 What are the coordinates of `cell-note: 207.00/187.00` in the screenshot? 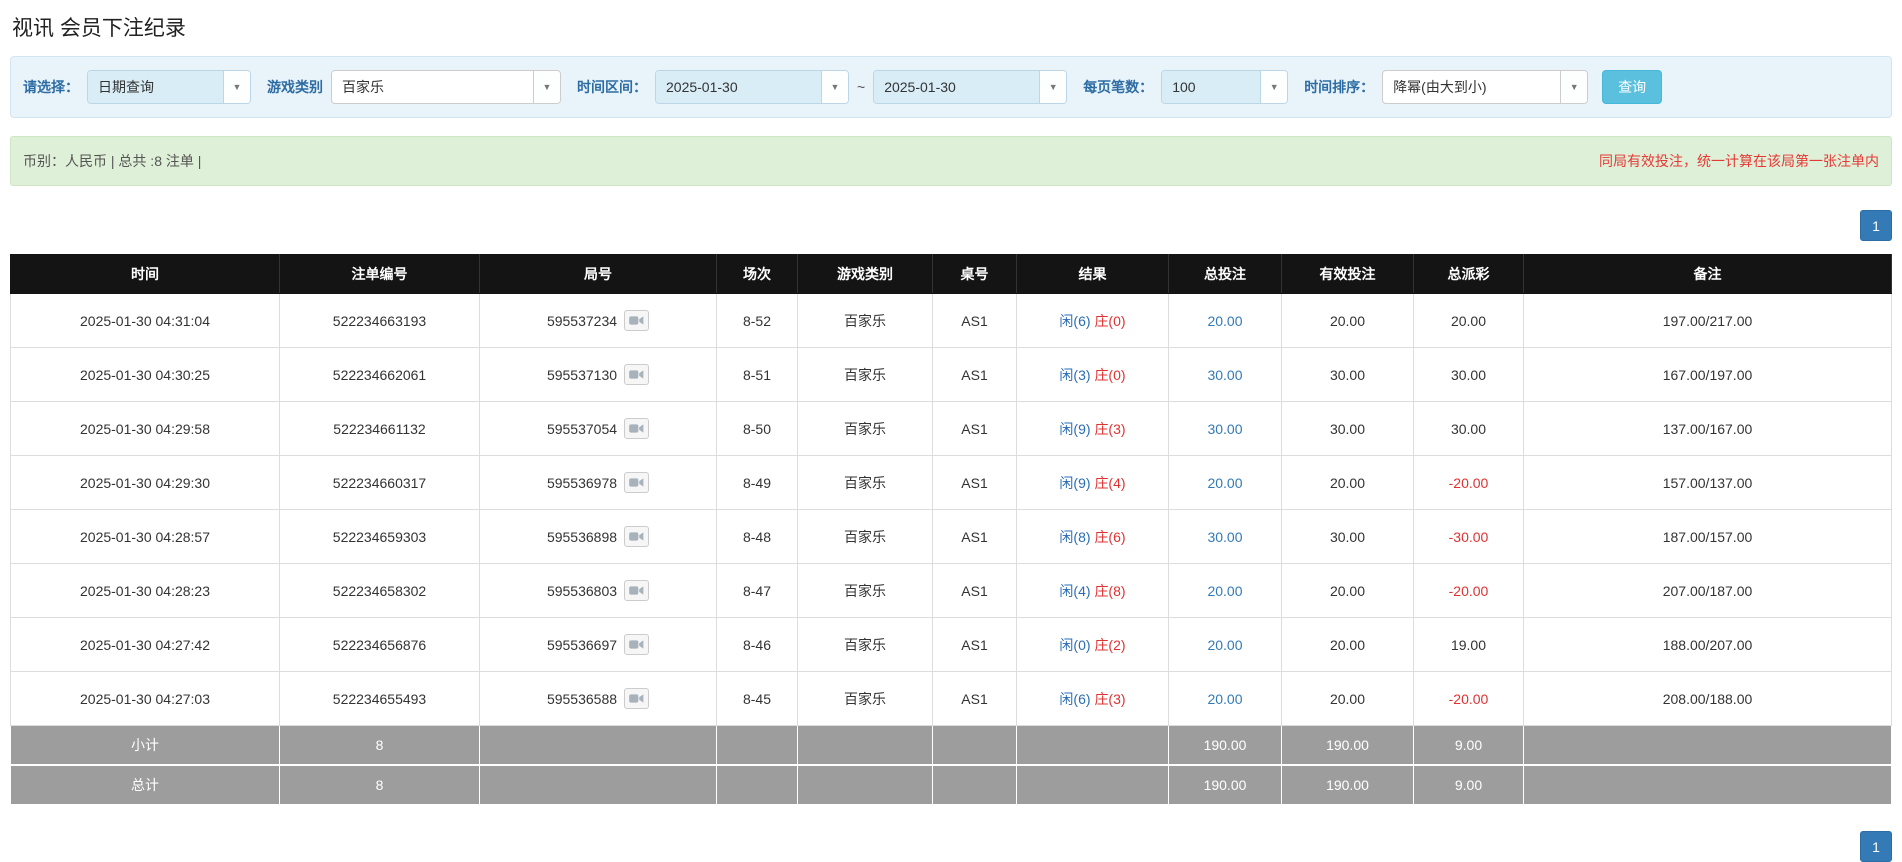 It's located at (1707, 590).